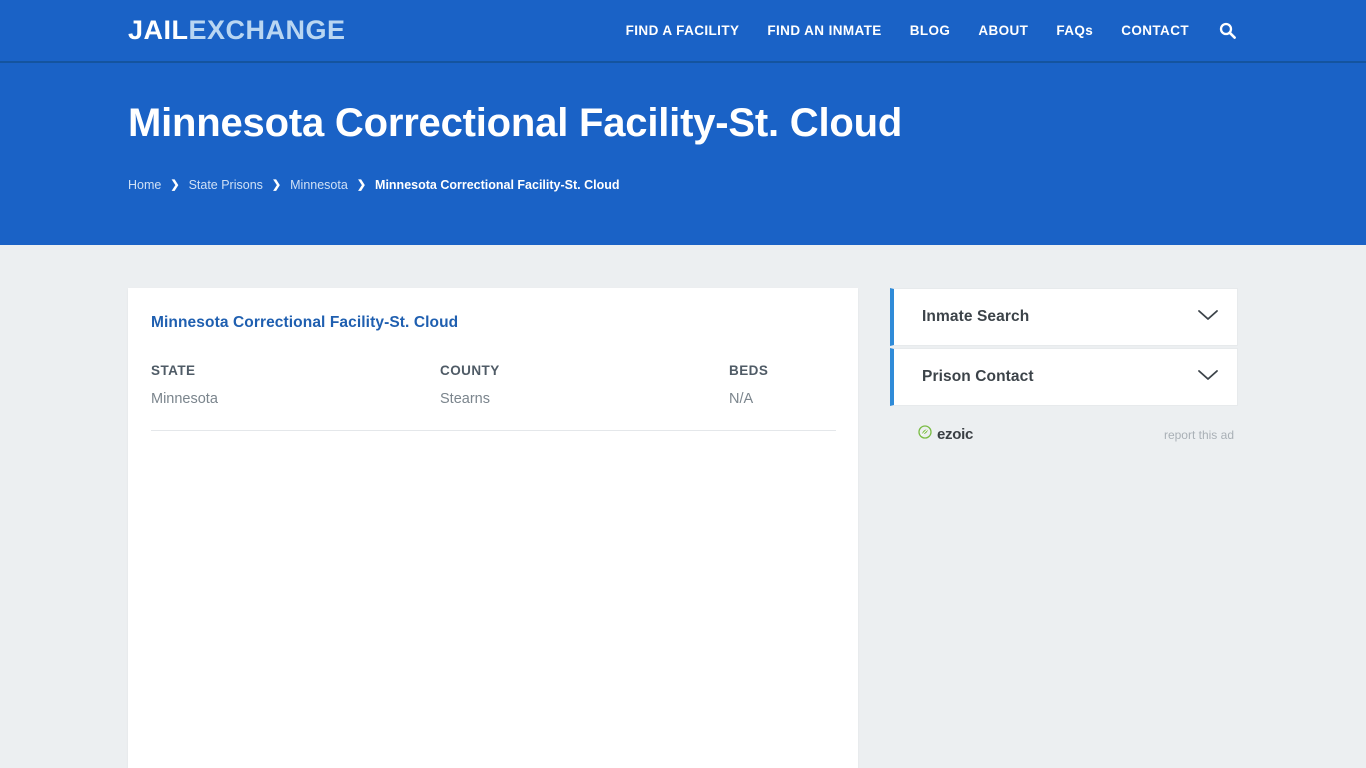  I want to click on ezoic-badge-icon, so click(925, 434).